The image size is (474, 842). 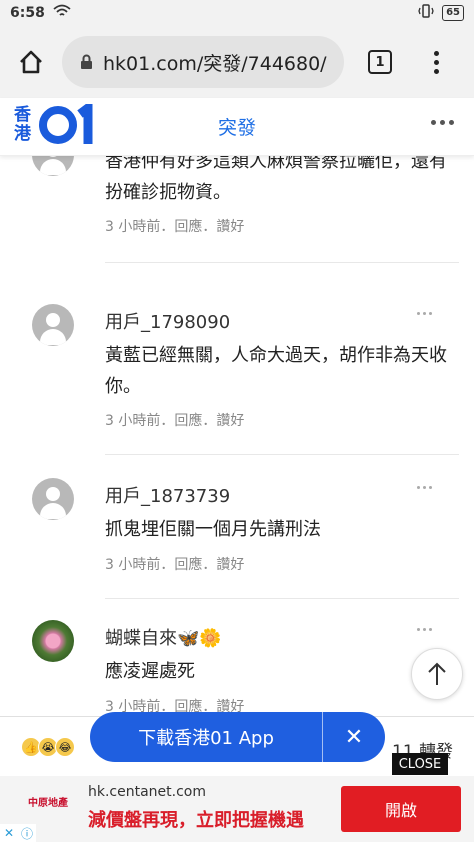 I want to click on battery-level: 65, so click(x=453, y=13).